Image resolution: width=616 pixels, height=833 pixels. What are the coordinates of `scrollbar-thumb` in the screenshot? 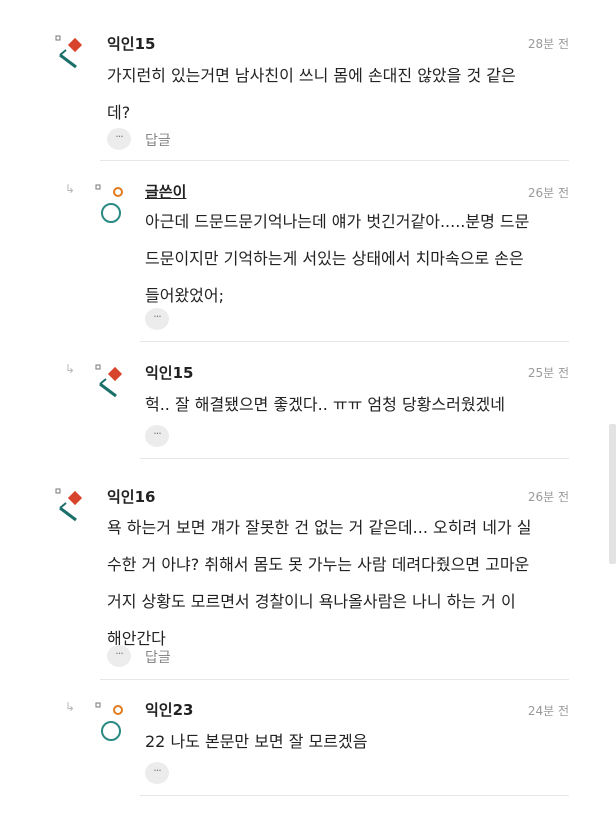 It's located at (612, 494).